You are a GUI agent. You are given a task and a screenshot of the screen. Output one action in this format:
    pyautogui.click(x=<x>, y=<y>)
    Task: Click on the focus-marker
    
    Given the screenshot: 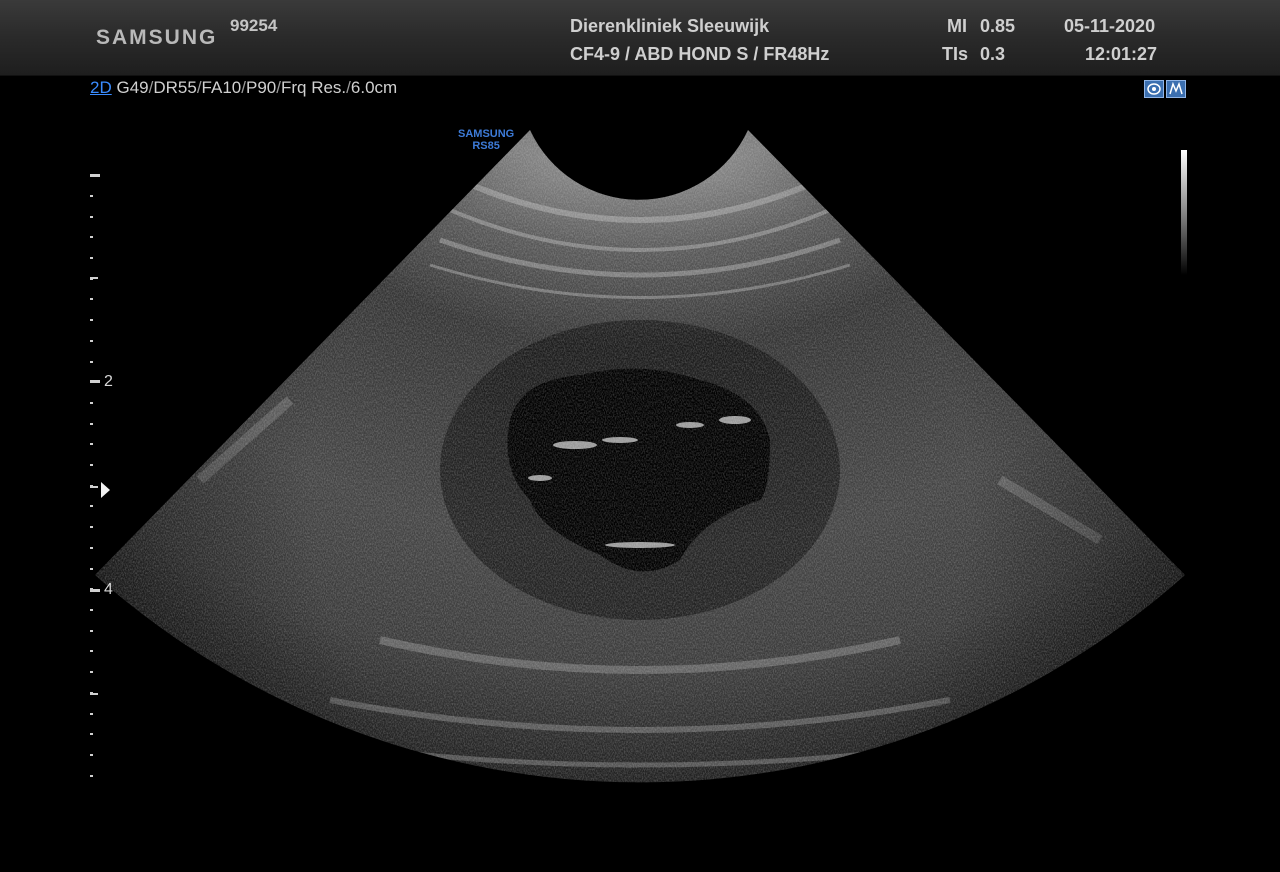 What is the action you would take?
    pyautogui.click(x=105, y=490)
    